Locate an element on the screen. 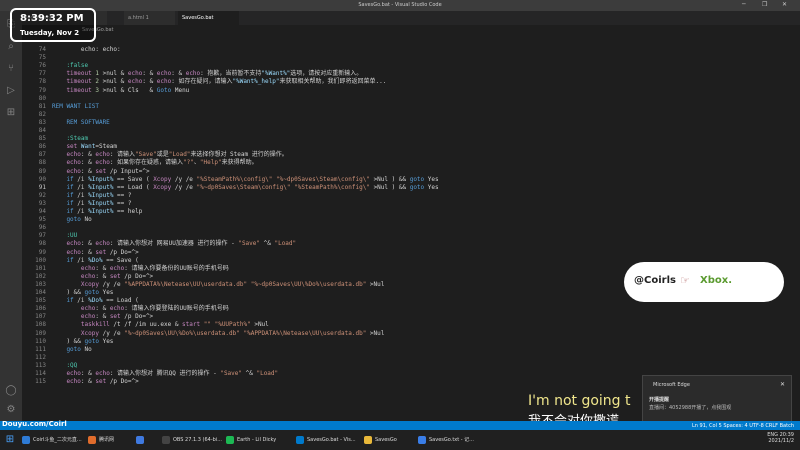  tab-a-html: a.html 1 is located at coordinates (150, 18).